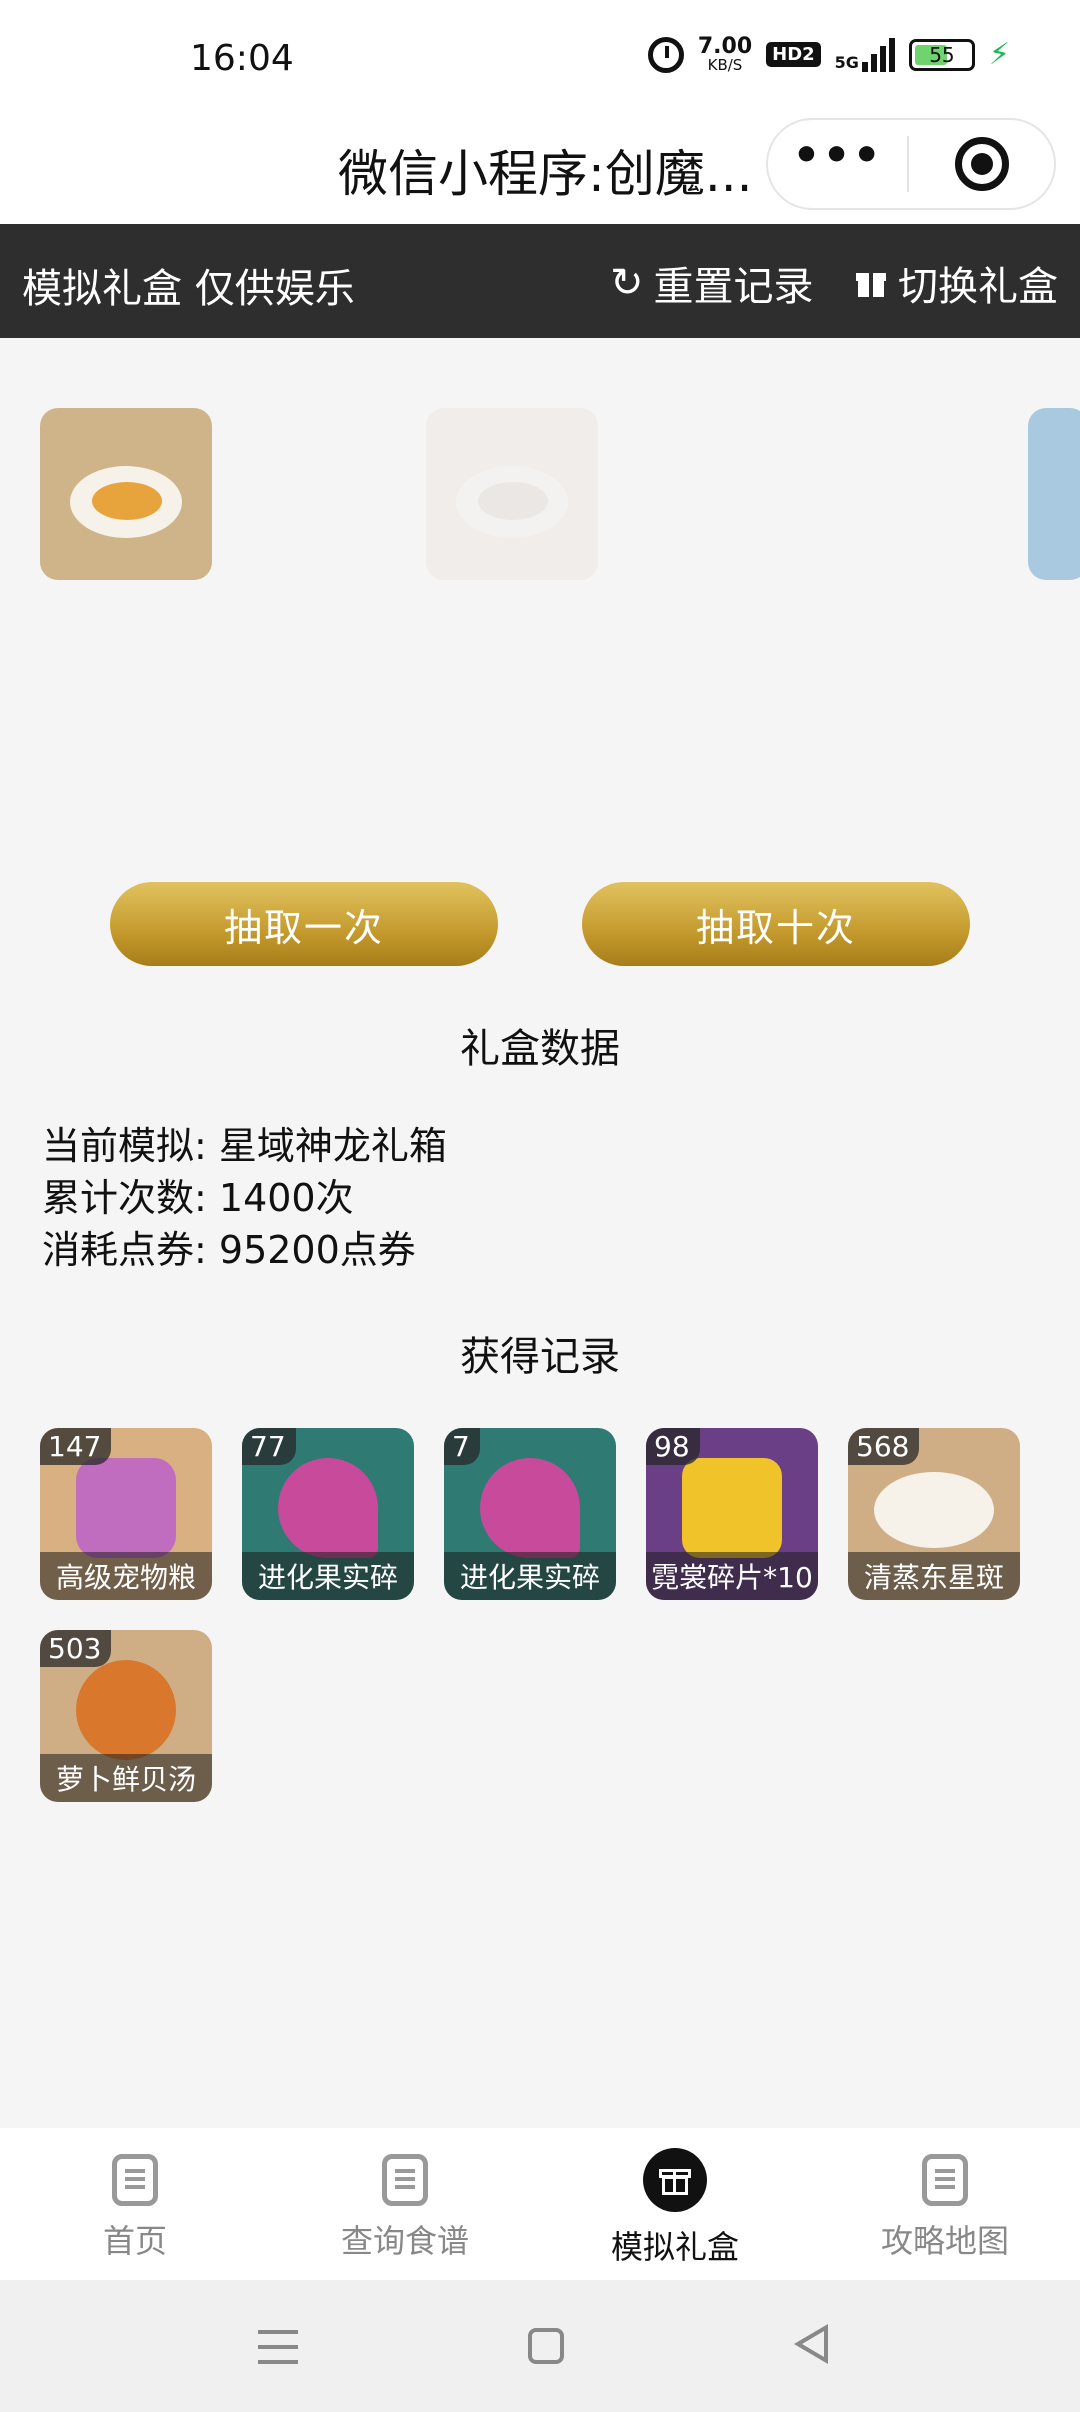 This screenshot has width=1080, height=2412. What do you see at coordinates (317, 1250) in the screenshot?
I see `cost-value: 95200点券` at bounding box center [317, 1250].